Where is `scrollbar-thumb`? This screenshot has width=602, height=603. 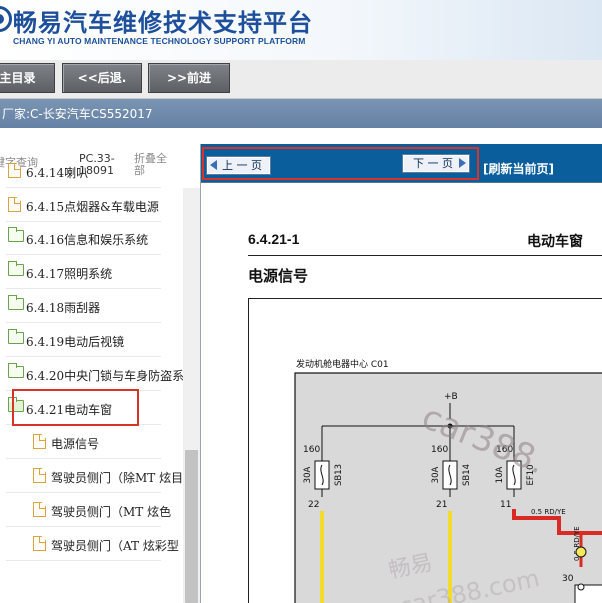 scrollbar-thumb is located at coordinates (191, 526).